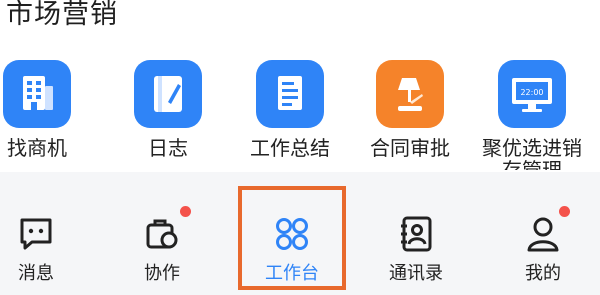  Describe the element at coordinates (290, 94) in the screenshot. I see `document-icon` at that location.